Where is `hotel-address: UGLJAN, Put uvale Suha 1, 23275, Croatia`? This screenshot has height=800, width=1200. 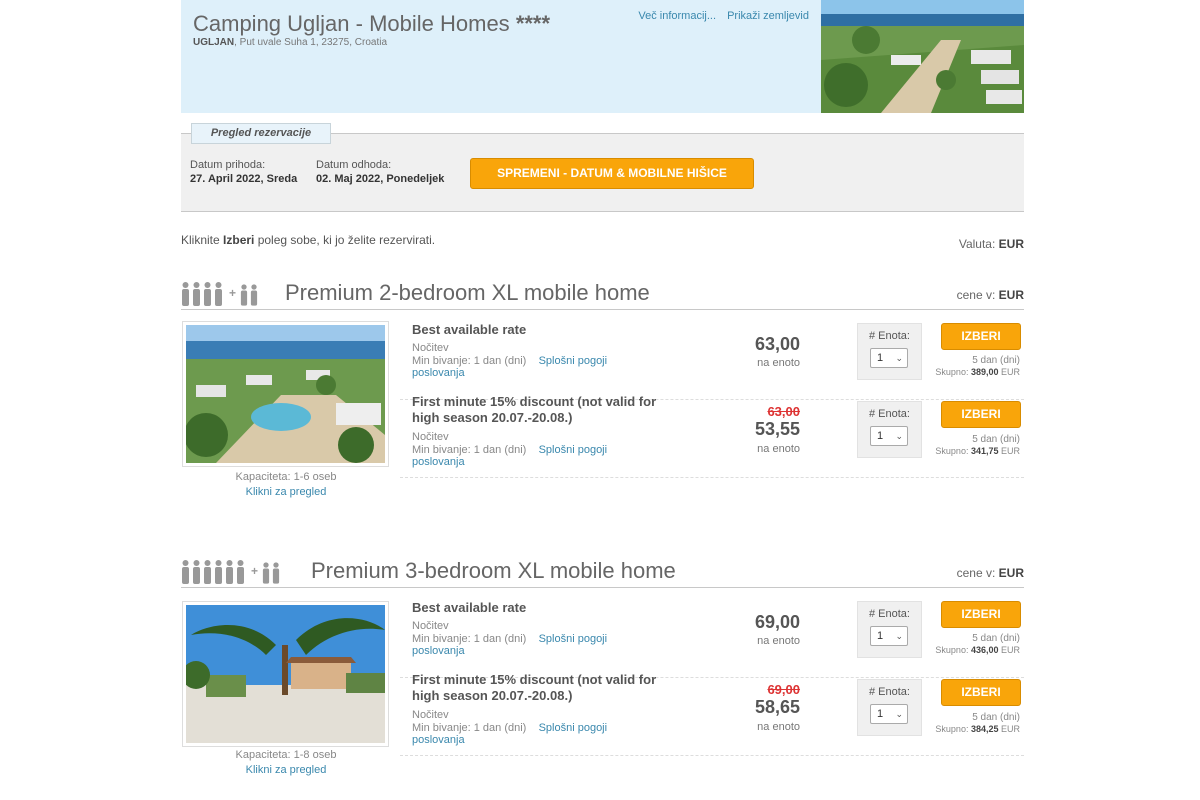
hotel-address: UGLJAN, Put uvale Suha 1, 23275, Croatia is located at coordinates (290, 42).